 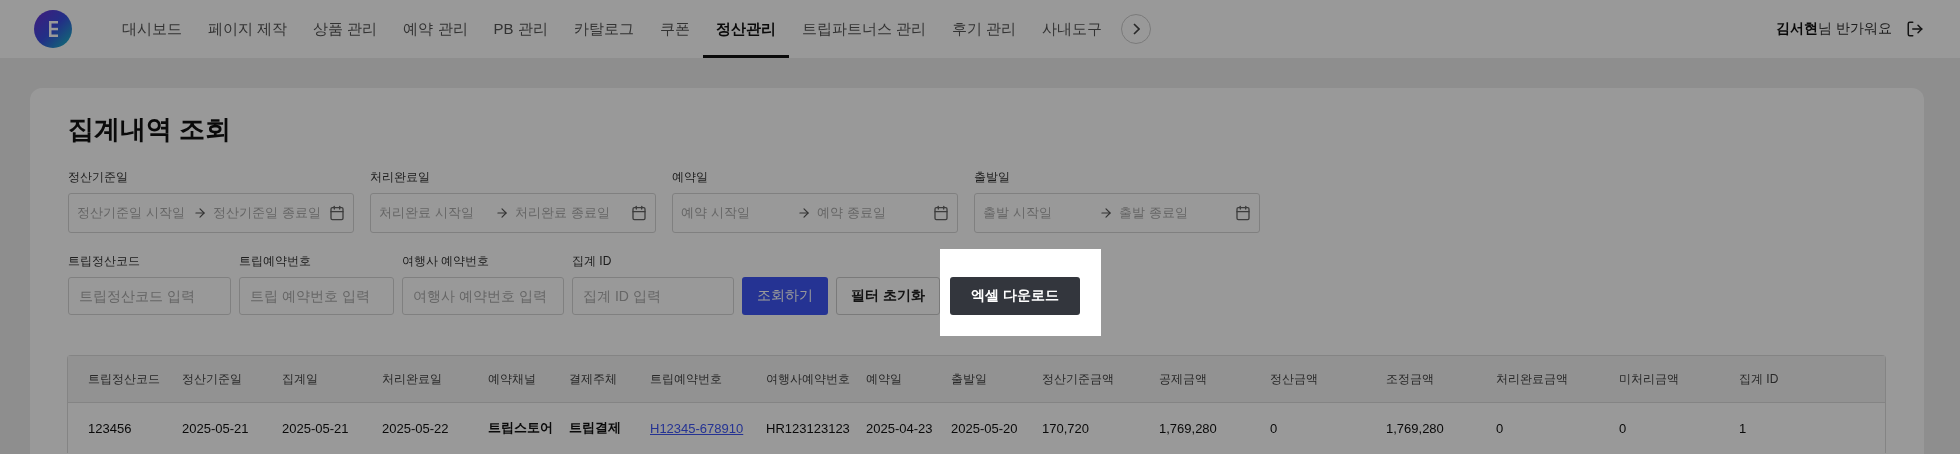 I want to click on table-cell-text: HR123123123, so click(x=808, y=428).